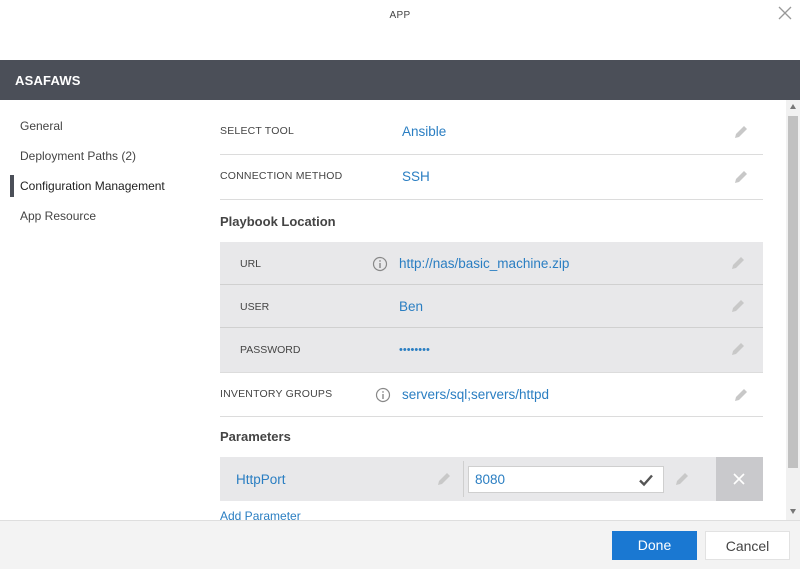 The height and width of the screenshot is (569, 800). Describe the element at coordinates (400, 30) in the screenshot. I see `title-bar: APP` at that location.